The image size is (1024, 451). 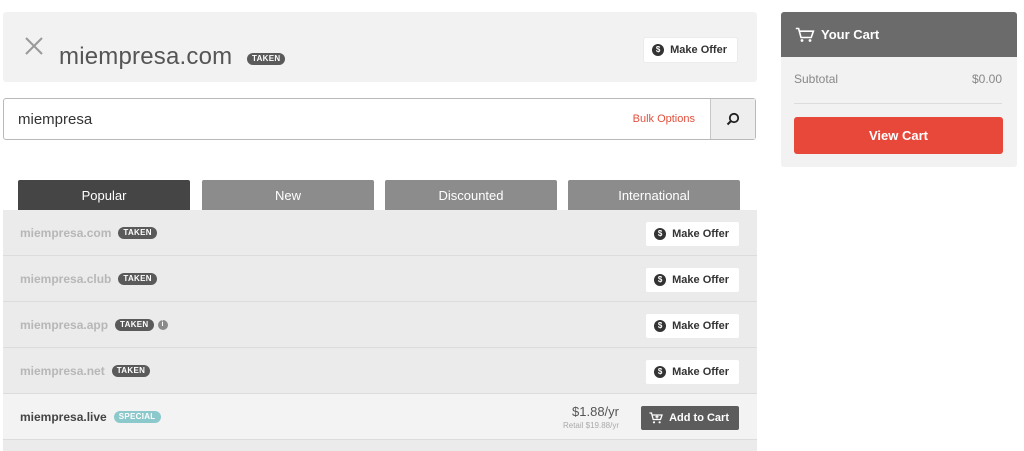 I want to click on price: $1.88/yr, so click(x=595, y=411).